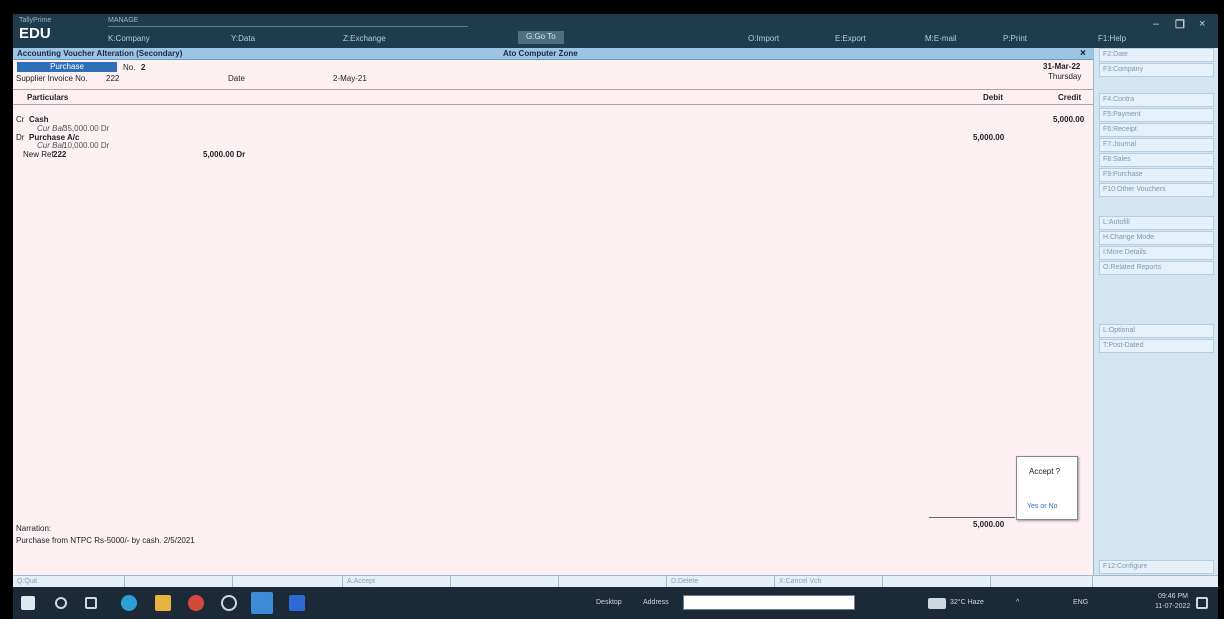  Describe the element at coordinates (763, 38) in the screenshot. I see `menu-import: O:Import` at that location.